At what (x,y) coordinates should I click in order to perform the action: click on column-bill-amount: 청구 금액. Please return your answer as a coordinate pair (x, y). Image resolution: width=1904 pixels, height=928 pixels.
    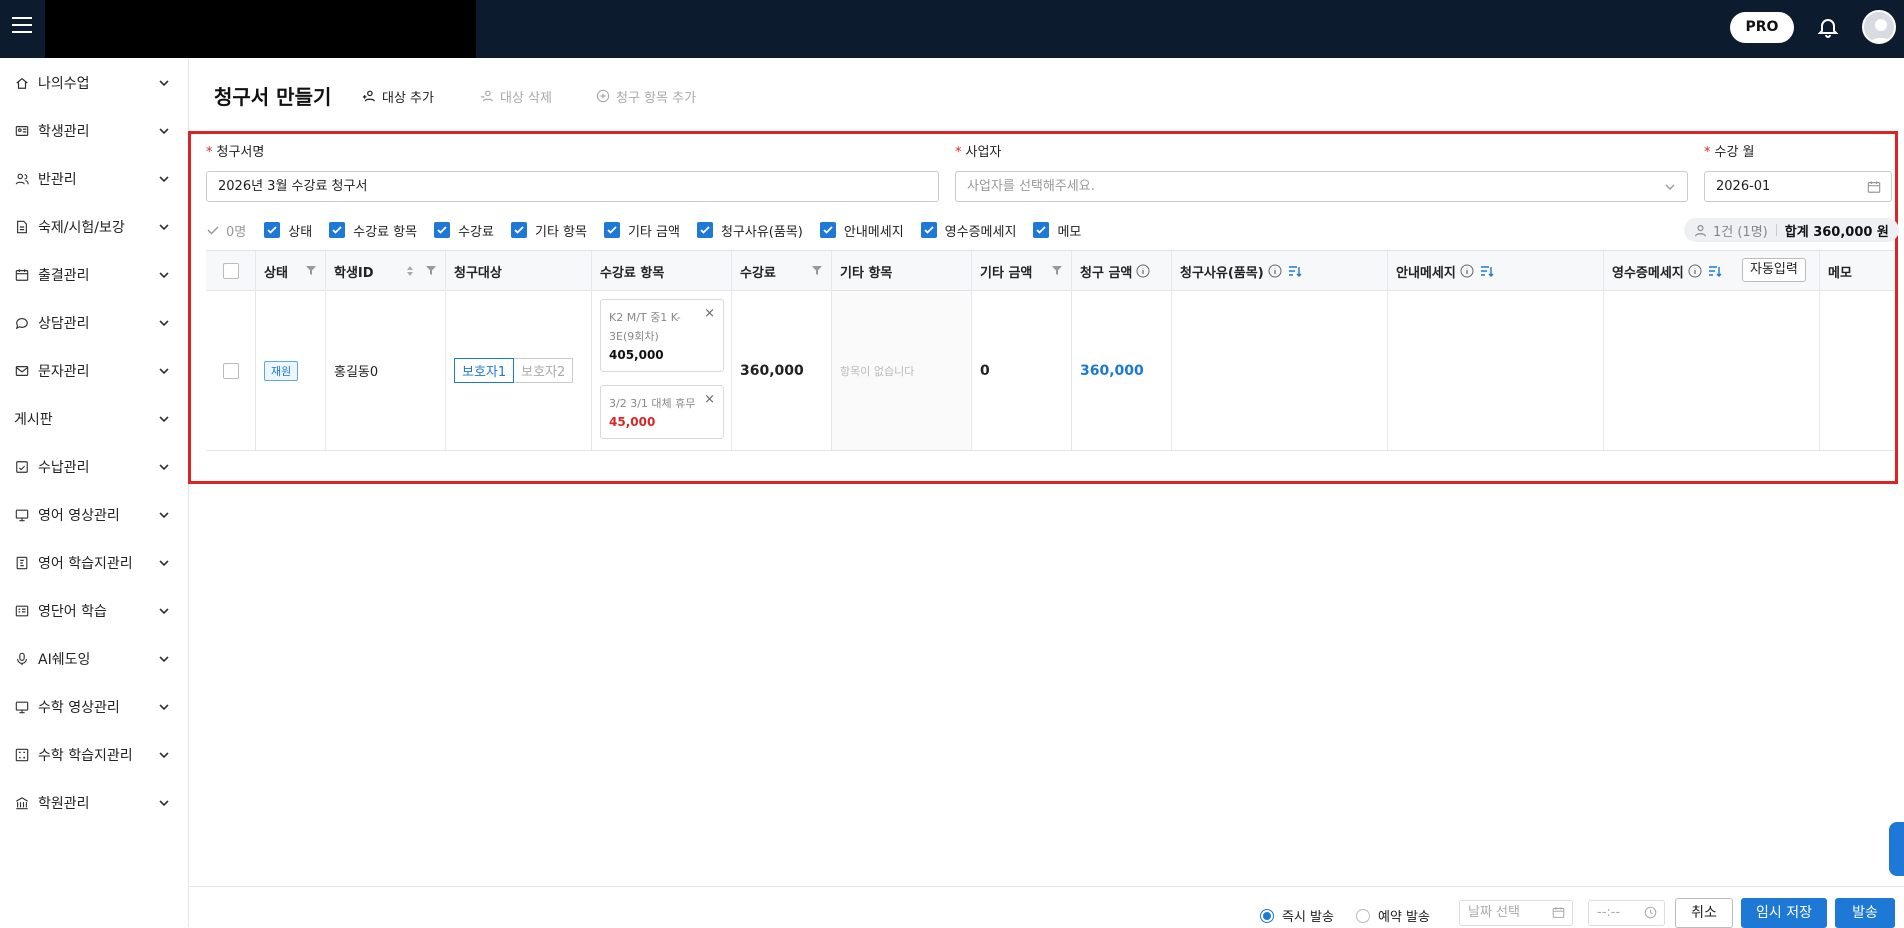
    Looking at the image, I should click on (1122, 271).